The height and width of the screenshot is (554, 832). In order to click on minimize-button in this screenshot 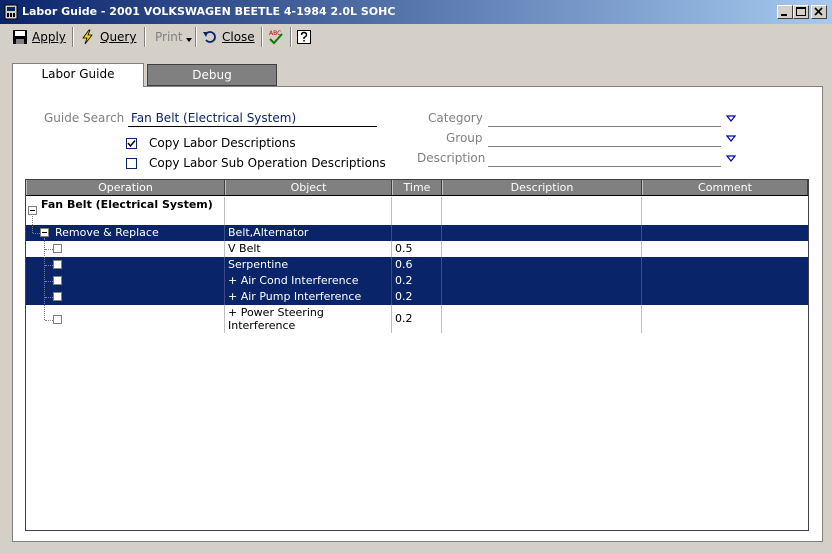, I will do `click(785, 12)`.